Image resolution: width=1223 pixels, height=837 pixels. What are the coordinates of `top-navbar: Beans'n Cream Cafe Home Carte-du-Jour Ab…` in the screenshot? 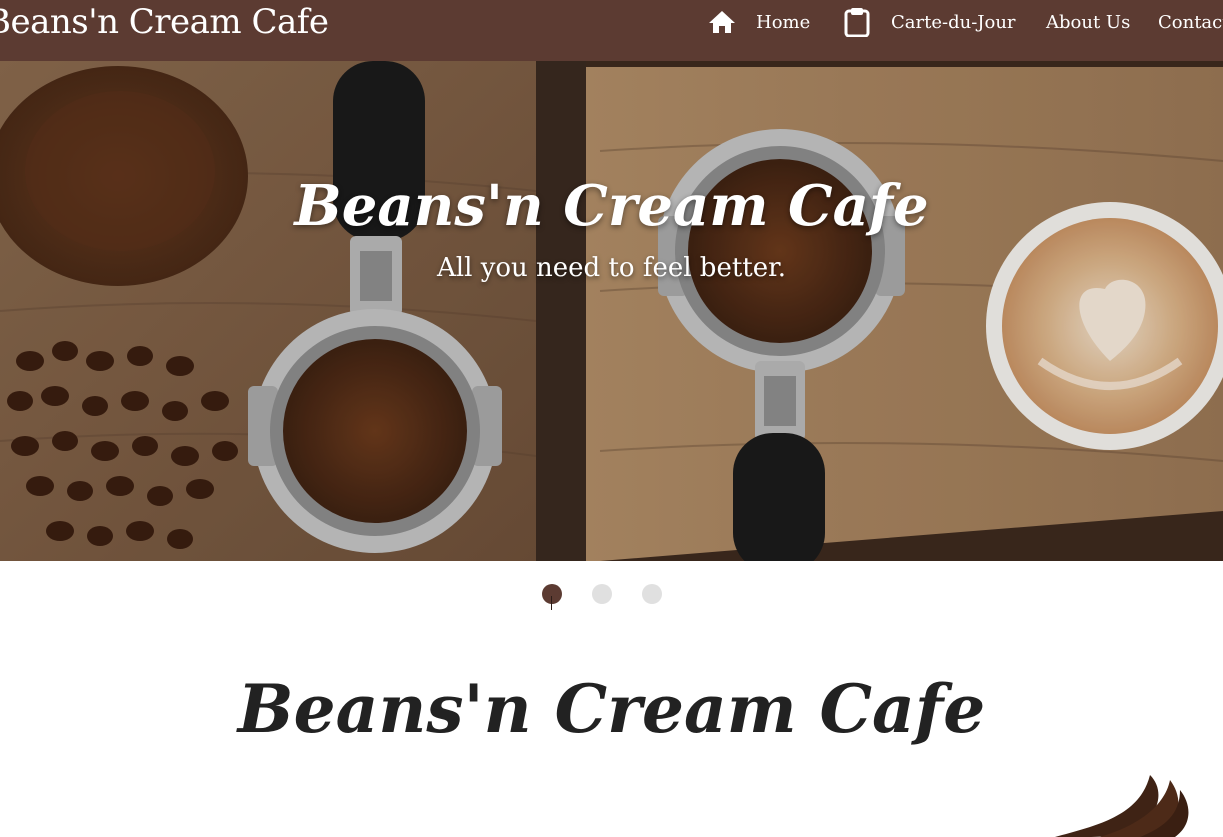 It's located at (611, 30).